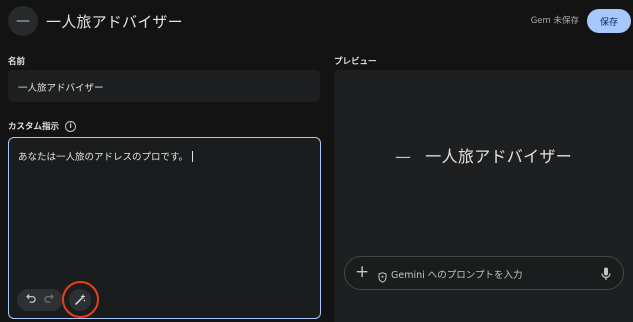  I want to click on text-caret, so click(193, 156).